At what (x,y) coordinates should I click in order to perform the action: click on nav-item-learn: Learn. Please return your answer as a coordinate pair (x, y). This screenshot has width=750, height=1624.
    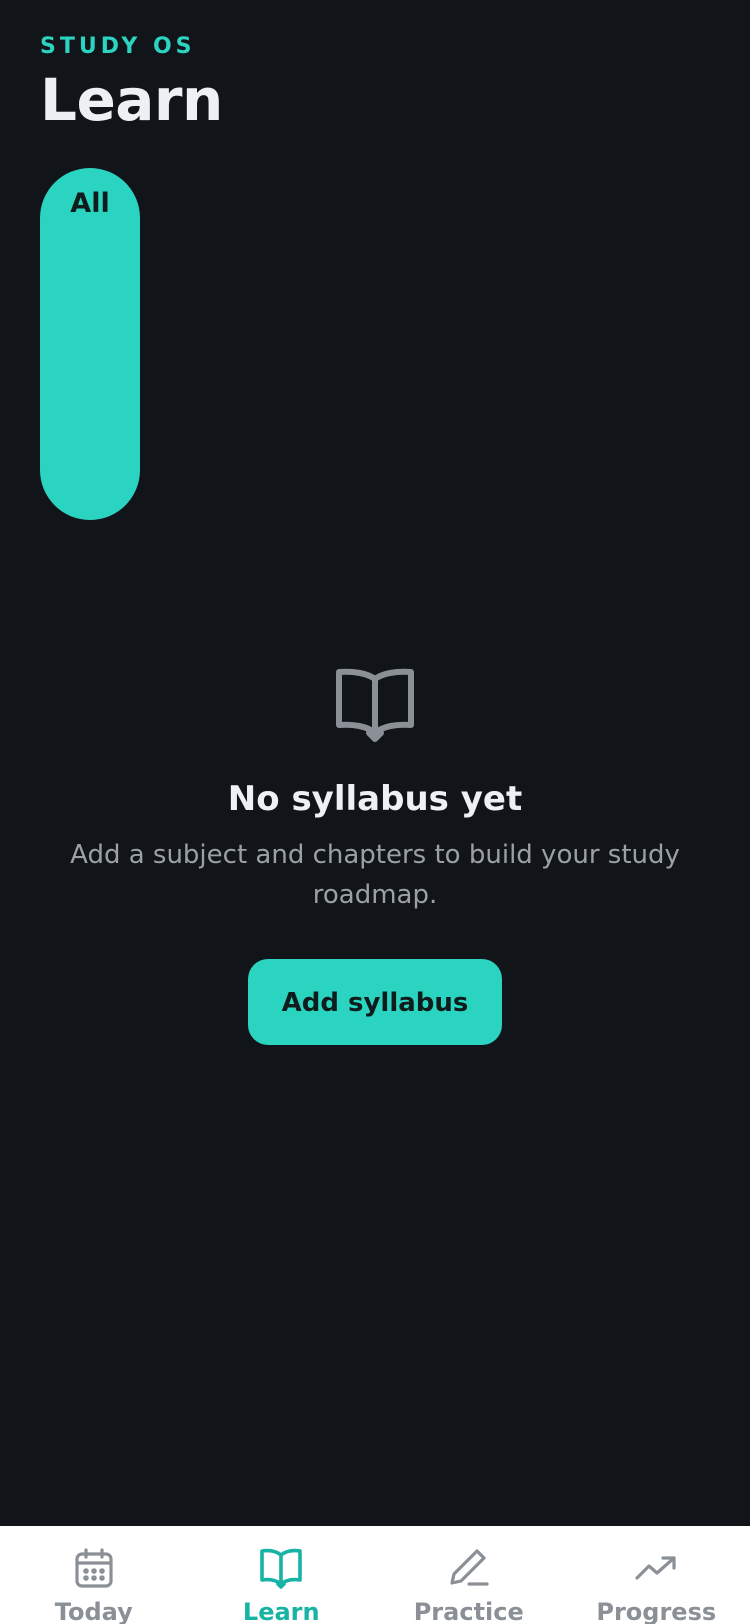
    Looking at the image, I should click on (282, 1575).